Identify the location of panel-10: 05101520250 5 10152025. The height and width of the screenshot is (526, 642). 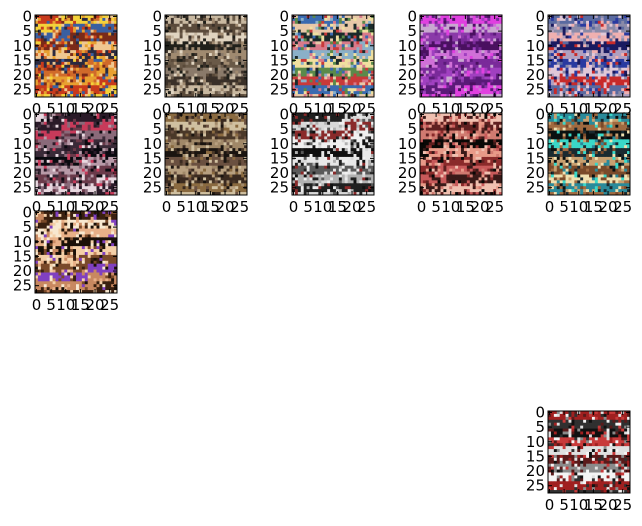
(579, 160).